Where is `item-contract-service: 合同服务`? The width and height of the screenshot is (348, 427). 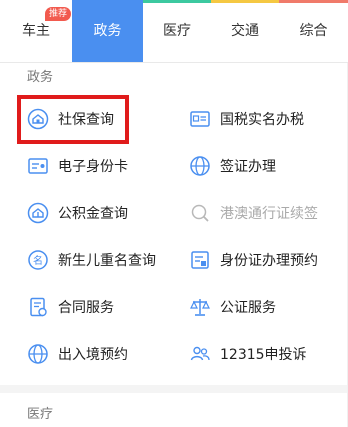 item-contract-service: 合同服务 is located at coordinates (70, 307).